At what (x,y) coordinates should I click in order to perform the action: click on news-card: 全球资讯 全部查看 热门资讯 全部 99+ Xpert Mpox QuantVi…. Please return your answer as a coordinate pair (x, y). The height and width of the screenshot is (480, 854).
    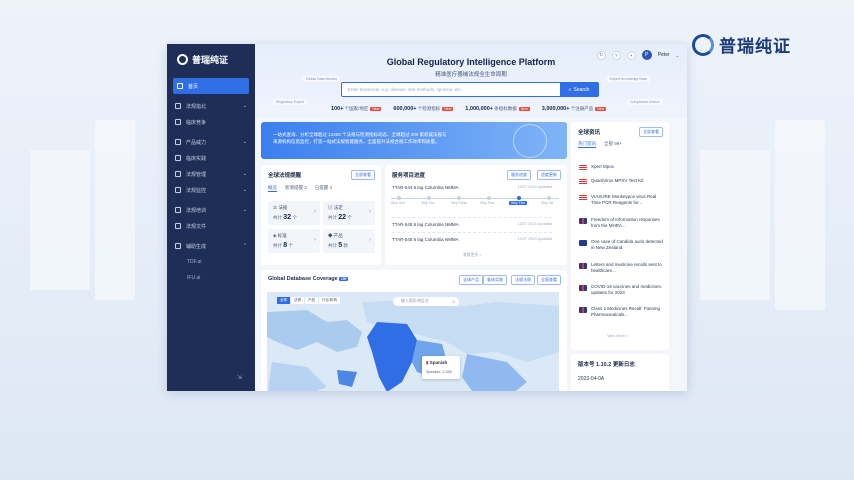
    Looking at the image, I should click on (620, 236).